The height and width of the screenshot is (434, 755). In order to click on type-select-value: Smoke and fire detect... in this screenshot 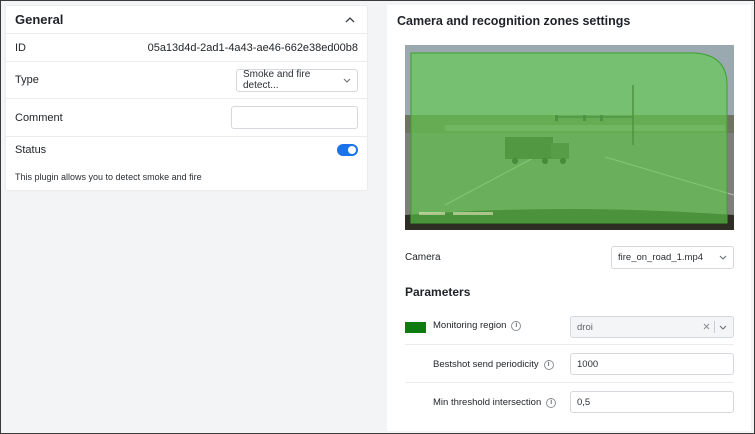, I will do `click(277, 80)`.